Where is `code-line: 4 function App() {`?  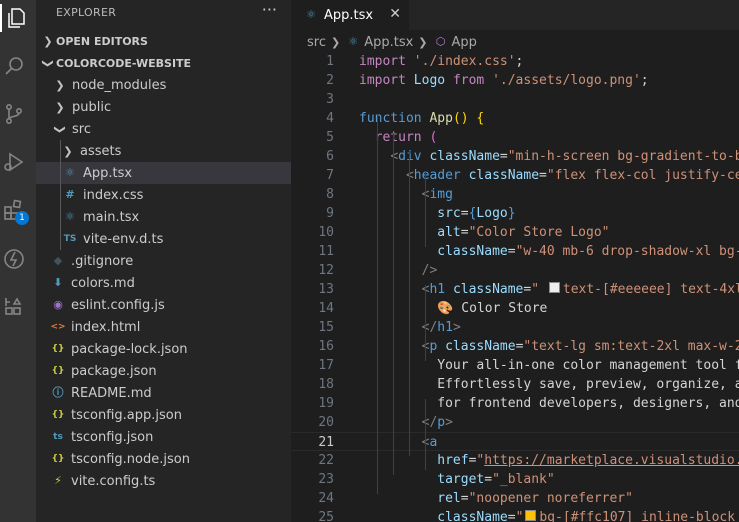 code-line: 4 function App() { is located at coordinates (515, 118).